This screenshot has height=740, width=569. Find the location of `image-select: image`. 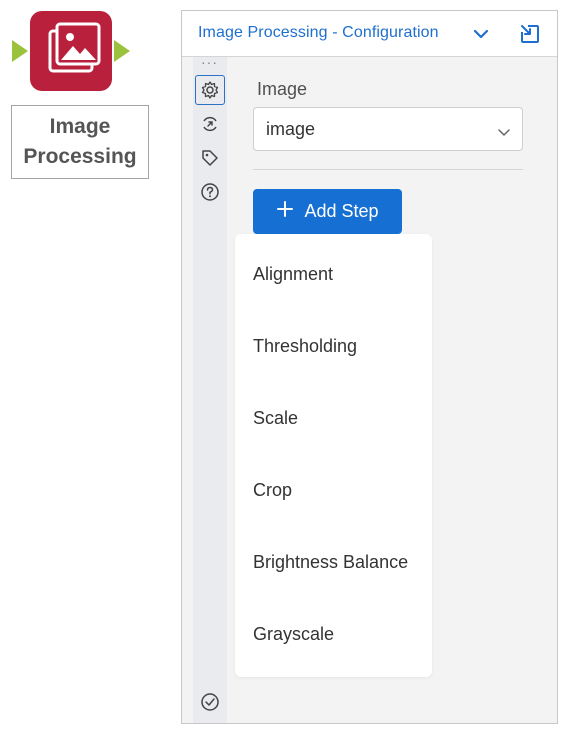

image-select: image is located at coordinates (388, 129).